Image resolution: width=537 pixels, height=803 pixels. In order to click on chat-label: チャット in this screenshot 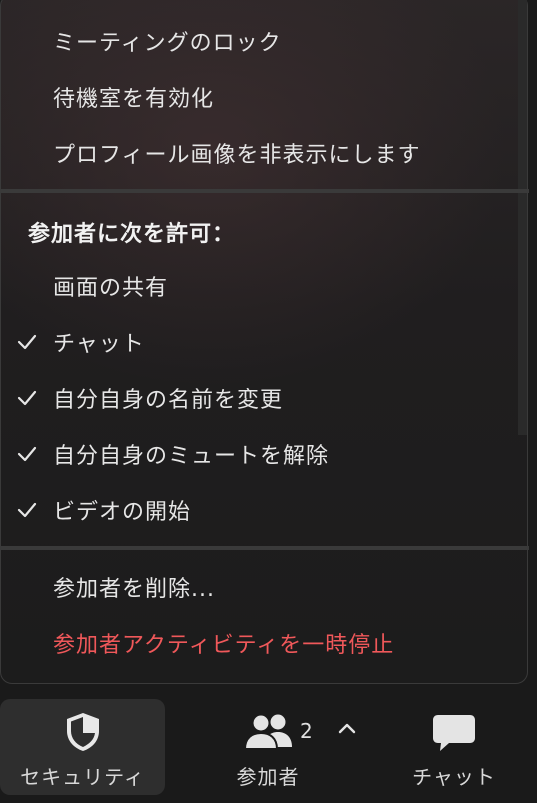, I will do `click(454, 777)`.